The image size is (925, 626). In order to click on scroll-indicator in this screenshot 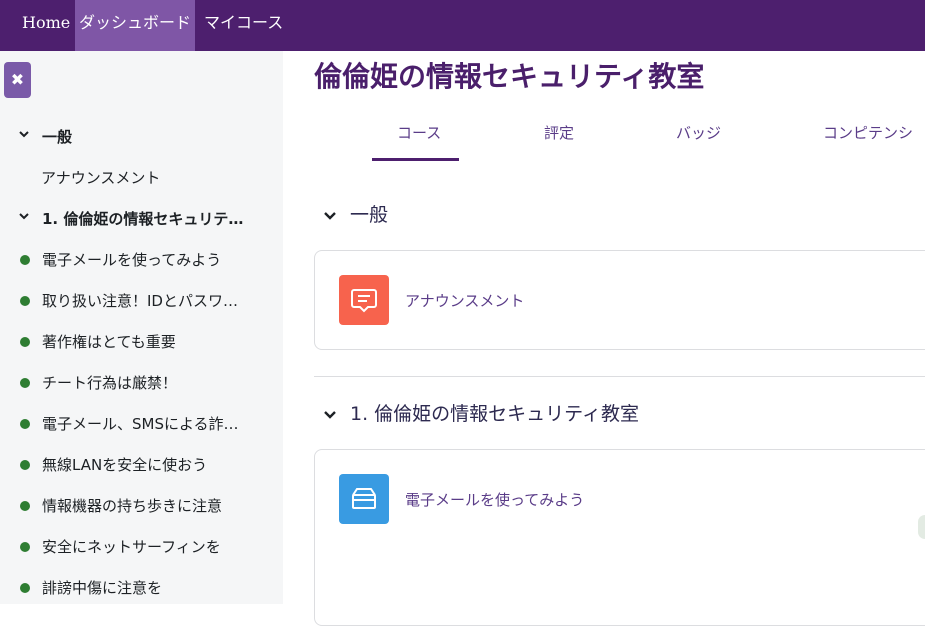, I will do `click(921, 527)`.